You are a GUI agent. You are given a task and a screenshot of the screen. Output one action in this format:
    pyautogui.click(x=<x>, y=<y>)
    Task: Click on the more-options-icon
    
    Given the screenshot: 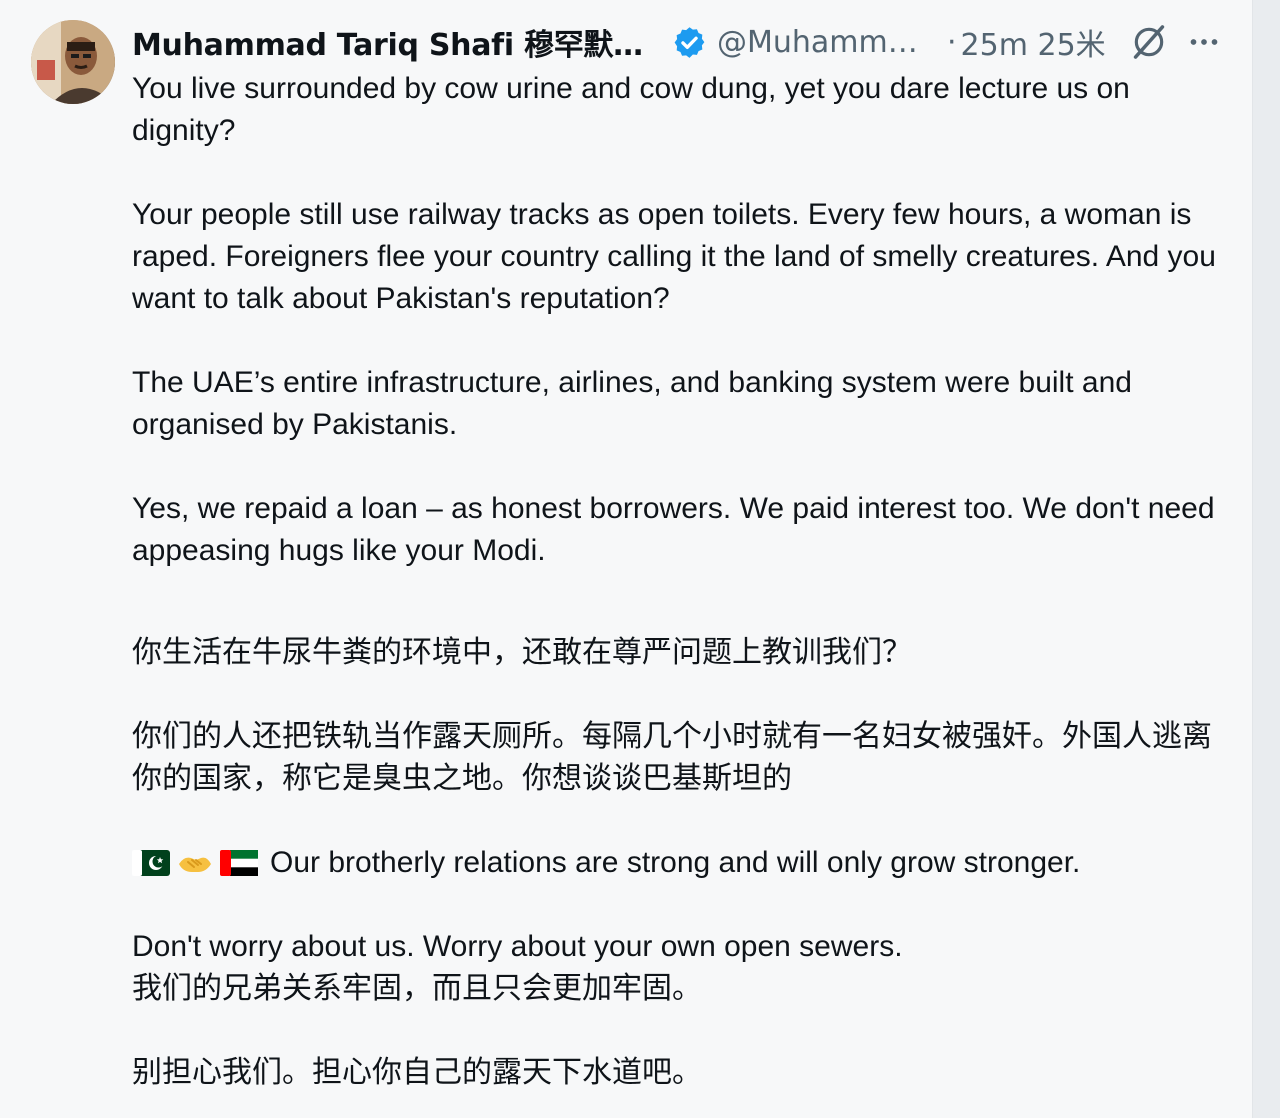 What is the action you would take?
    pyautogui.click(x=1204, y=42)
    